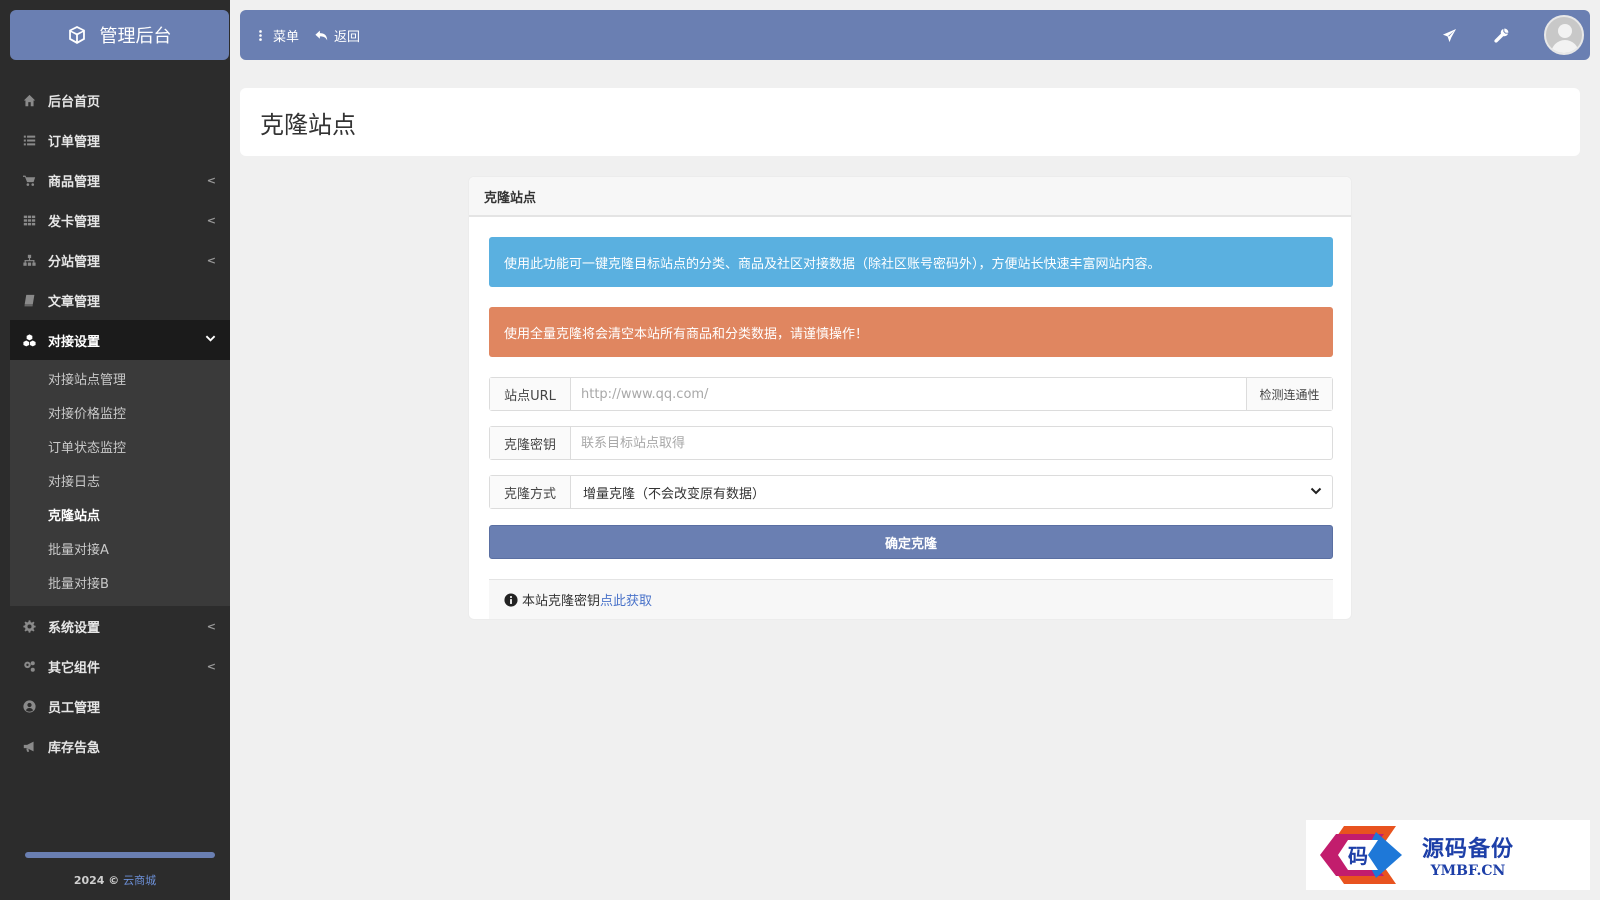 This screenshot has height=900, width=1600. Describe the element at coordinates (1449, 35) in the screenshot. I see `plane-icon` at that location.